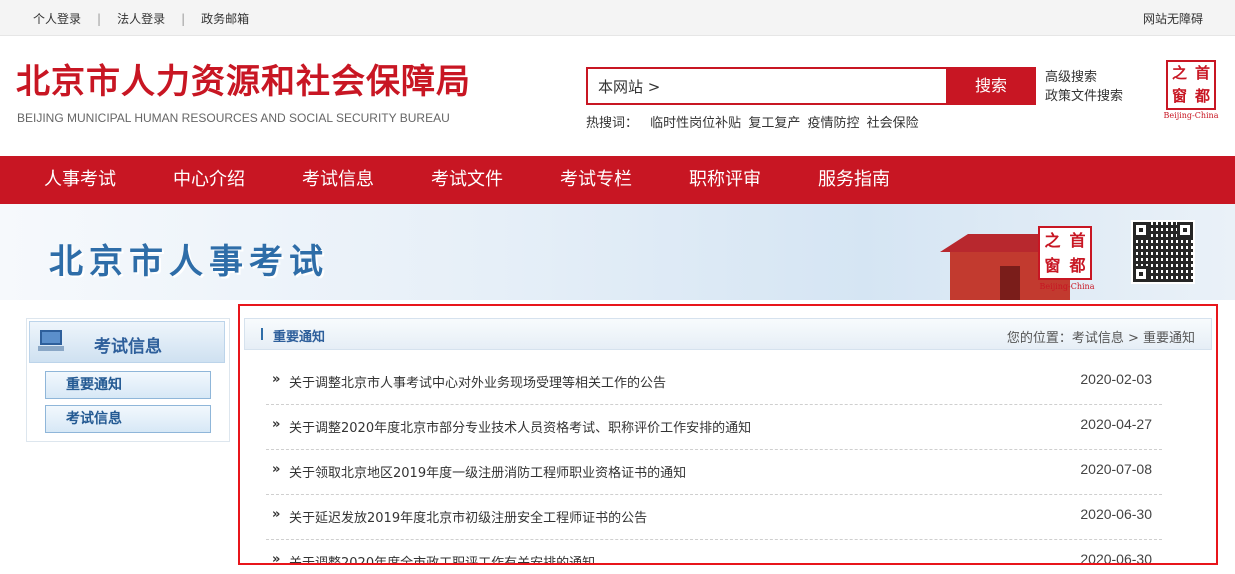 The image size is (1235, 574). Describe the element at coordinates (596, 180) in the screenshot. I see `nav-item-exam-column: 考试专栏` at that location.